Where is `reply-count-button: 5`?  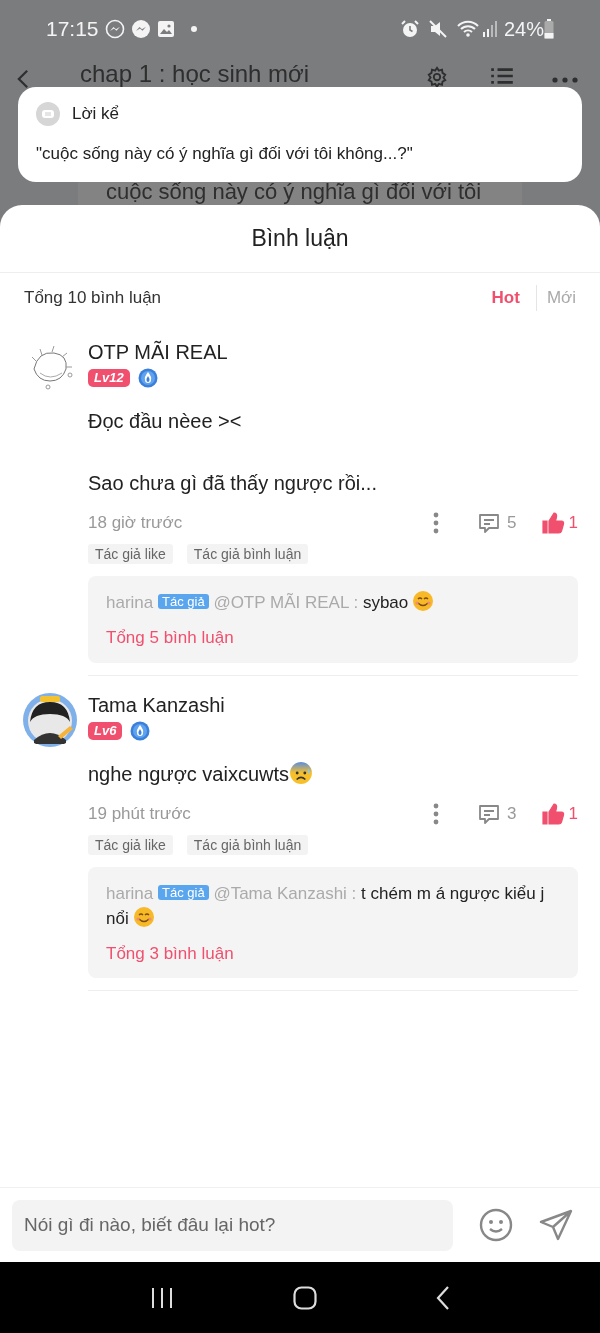 reply-count-button: 5 is located at coordinates (497, 523).